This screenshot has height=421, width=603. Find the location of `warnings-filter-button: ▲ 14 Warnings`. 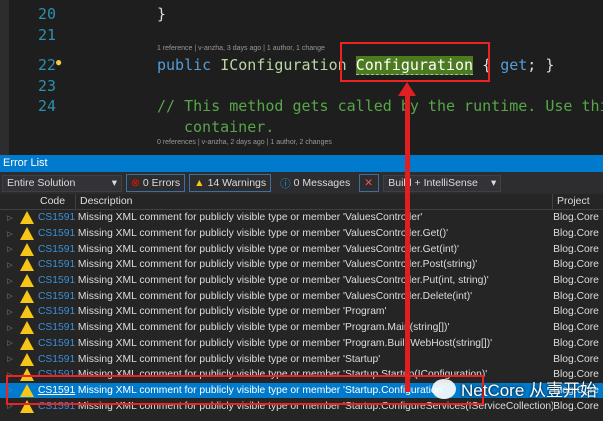

warnings-filter-button: ▲ 14 Warnings is located at coordinates (230, 183).